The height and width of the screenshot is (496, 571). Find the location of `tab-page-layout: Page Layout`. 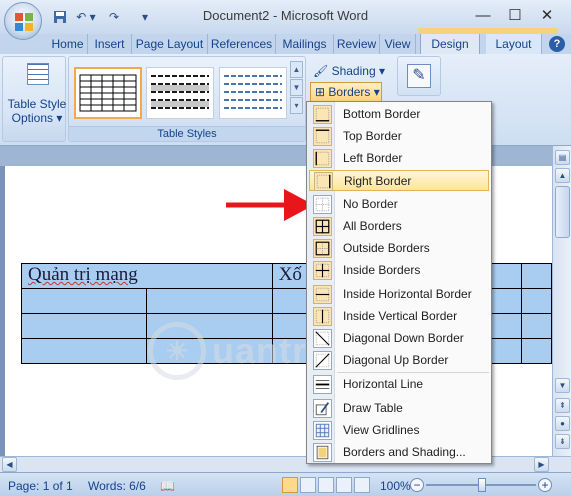

tab-page-layout: Page Layout is located at coordinates (170, 44).